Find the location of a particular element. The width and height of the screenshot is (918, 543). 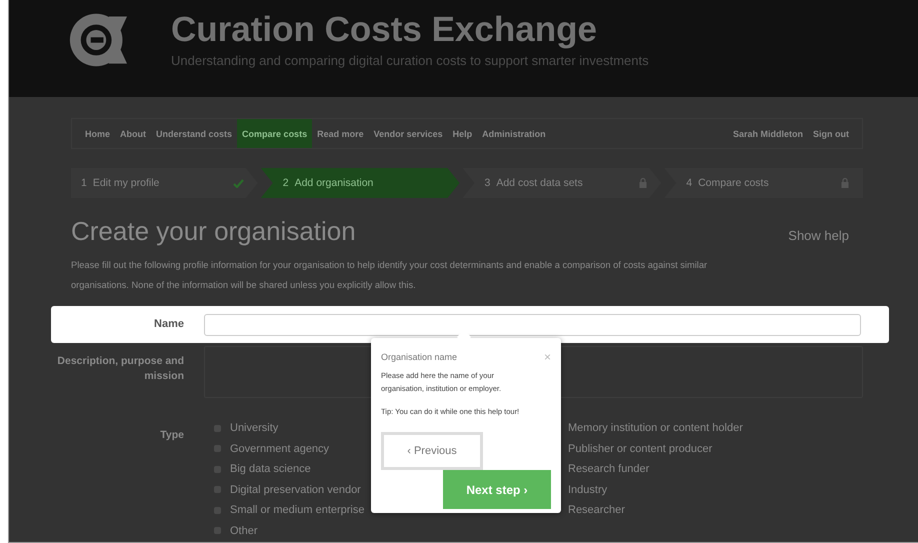

previous-button: ‹ Previous is located at coordinates (432, 451).